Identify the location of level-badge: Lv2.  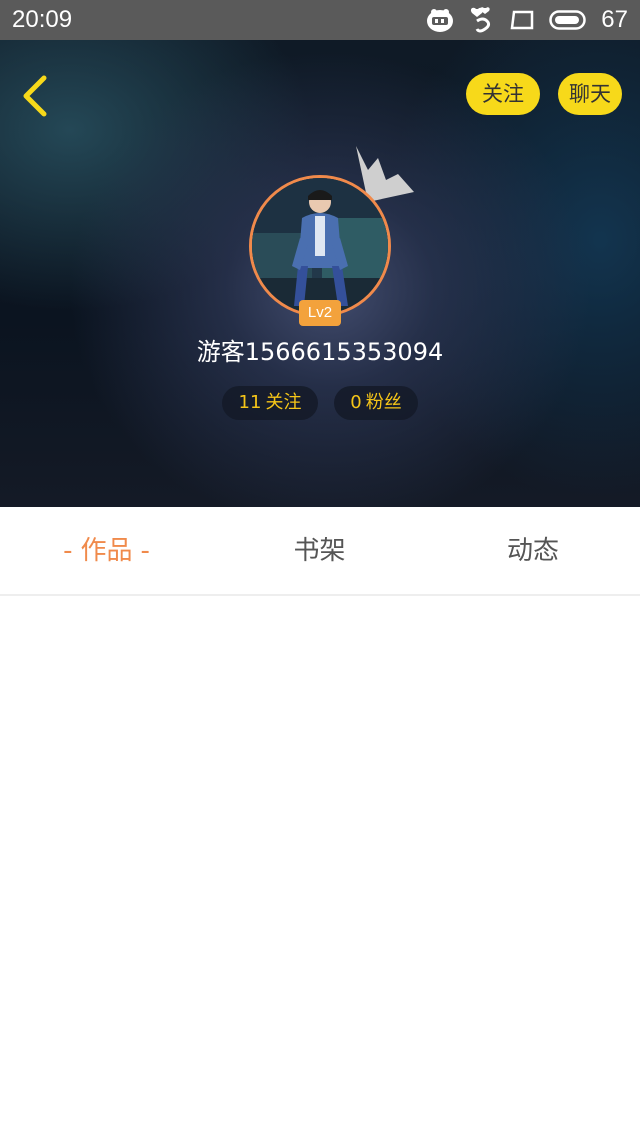
(320, 313).